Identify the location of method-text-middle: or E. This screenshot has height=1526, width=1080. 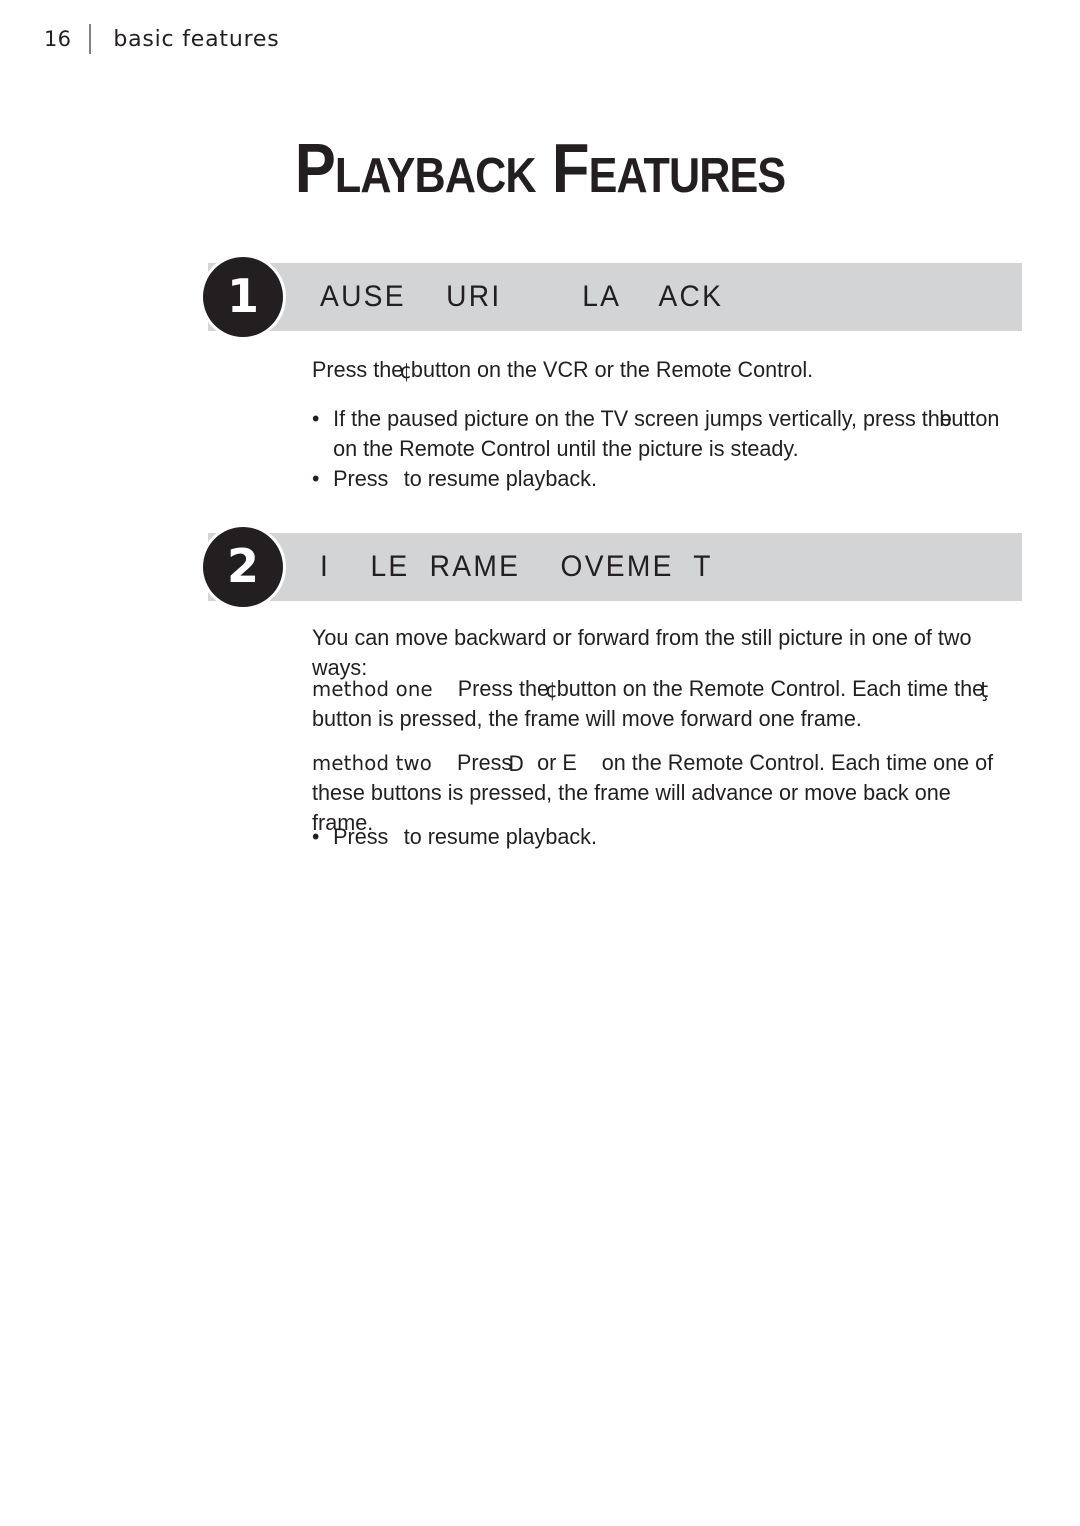
(557, 762).